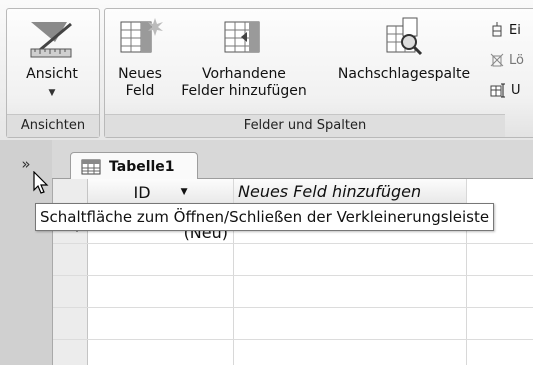 The image size is (533, 365). I want to click on delete-column-label: Lö, so click(516, 60).